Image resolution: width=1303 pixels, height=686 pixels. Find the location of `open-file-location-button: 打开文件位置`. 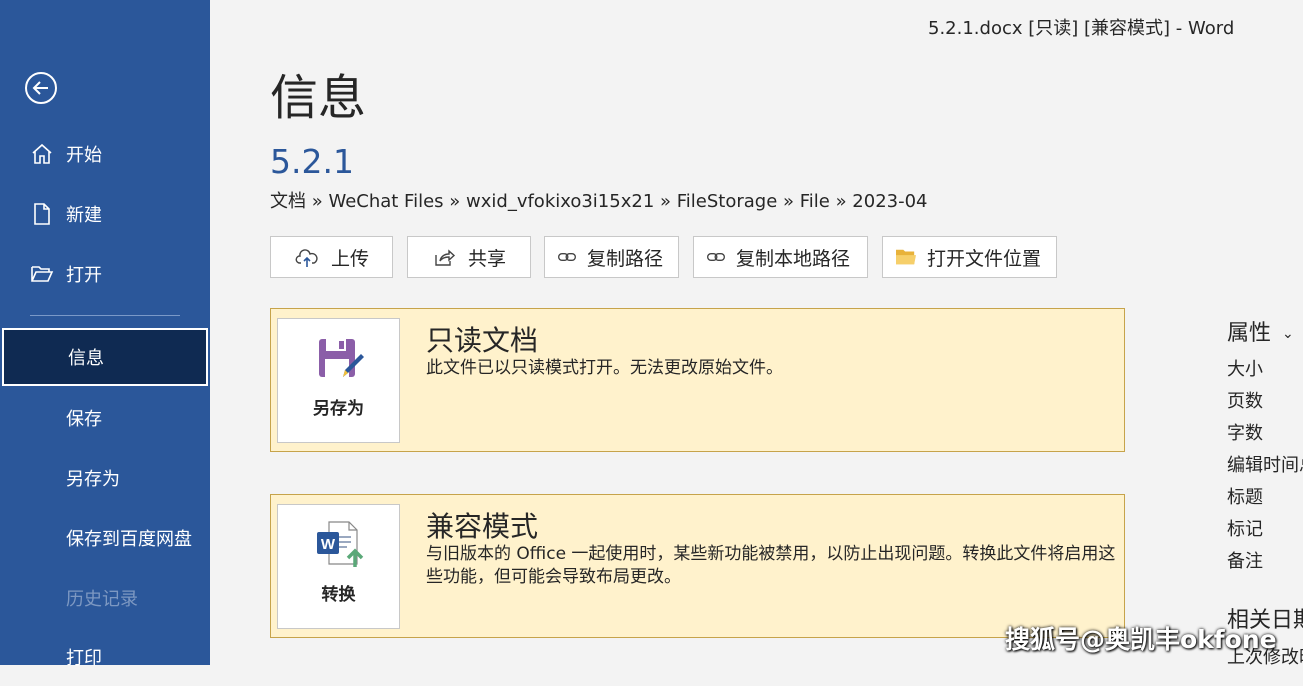

open-file-location-button: 打开文件位置 is located at coordinates (969, 257).